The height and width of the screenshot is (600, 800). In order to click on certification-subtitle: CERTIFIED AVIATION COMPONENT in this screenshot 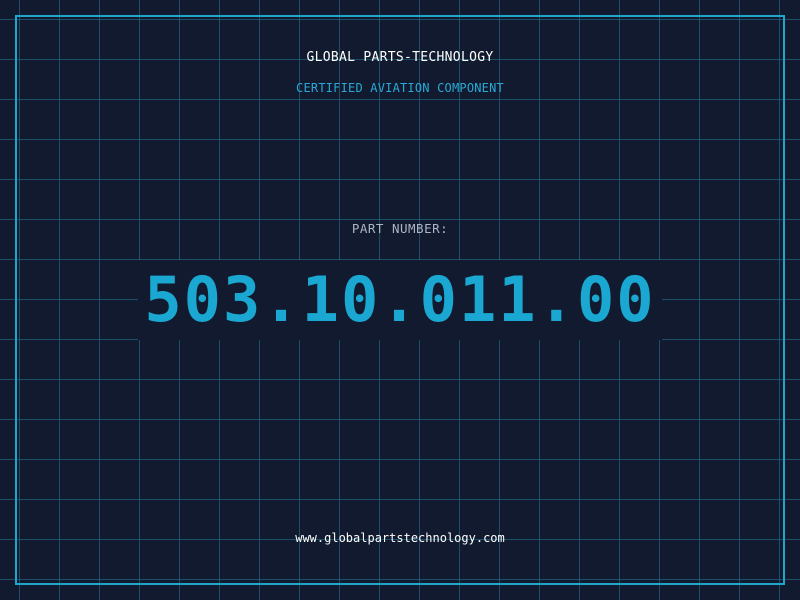, I will do `click(400, 88)`.